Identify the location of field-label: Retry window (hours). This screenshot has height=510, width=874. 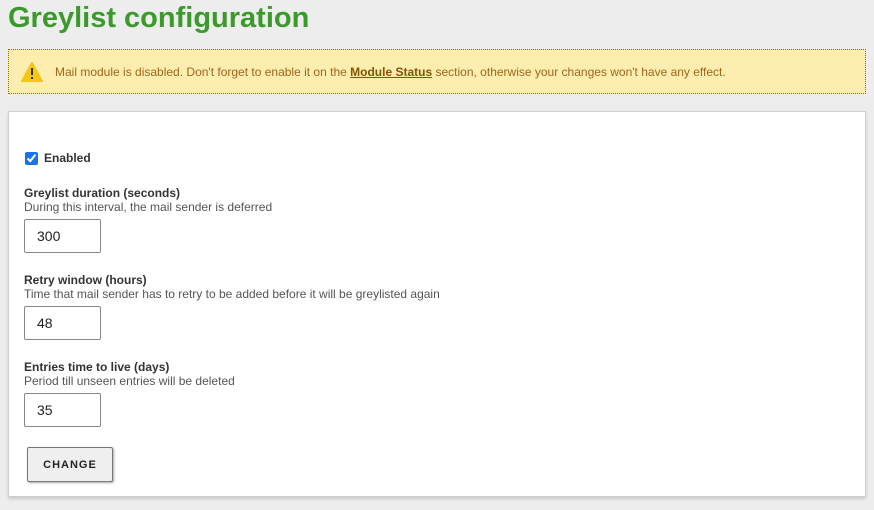
(85, 280).